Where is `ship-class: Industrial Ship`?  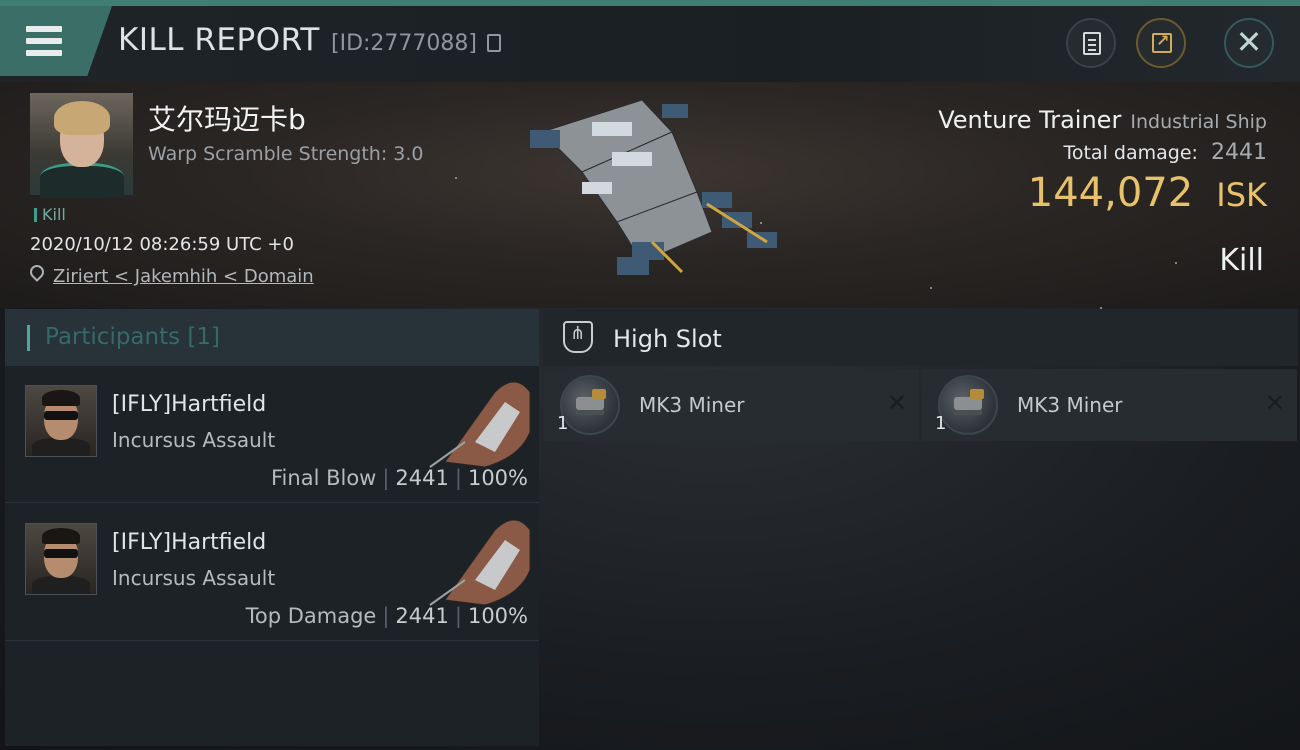
ship-class: Industrial Ship is located at coordinates (1198, 122).